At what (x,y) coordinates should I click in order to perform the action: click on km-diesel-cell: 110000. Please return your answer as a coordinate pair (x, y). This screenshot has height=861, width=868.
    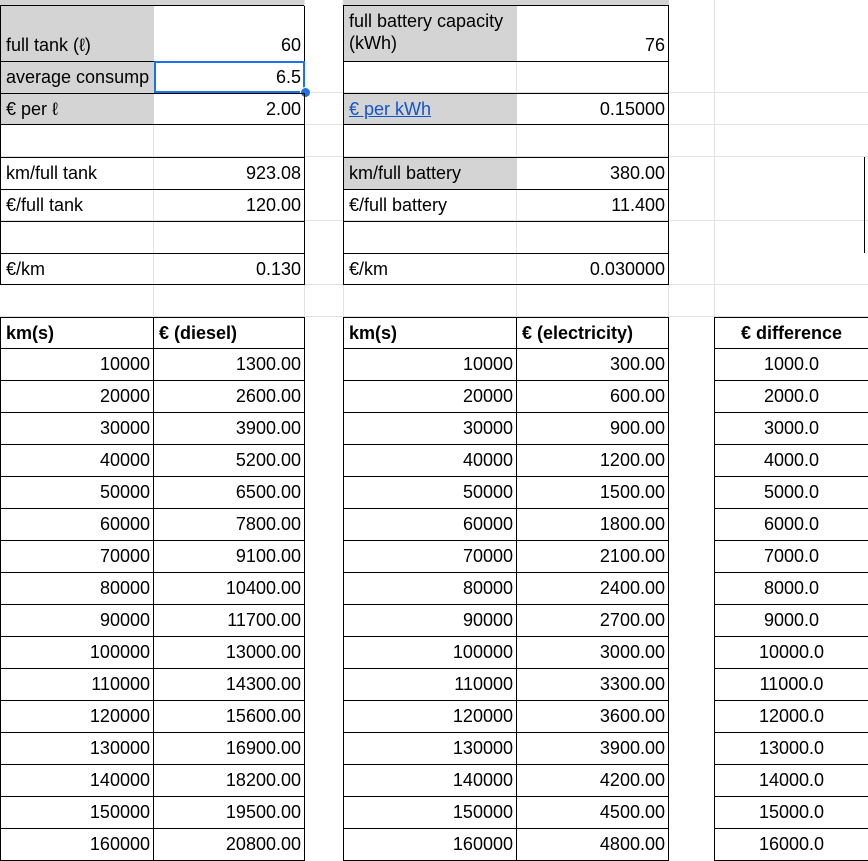
    Looking at the image, I should click on (77, 685).